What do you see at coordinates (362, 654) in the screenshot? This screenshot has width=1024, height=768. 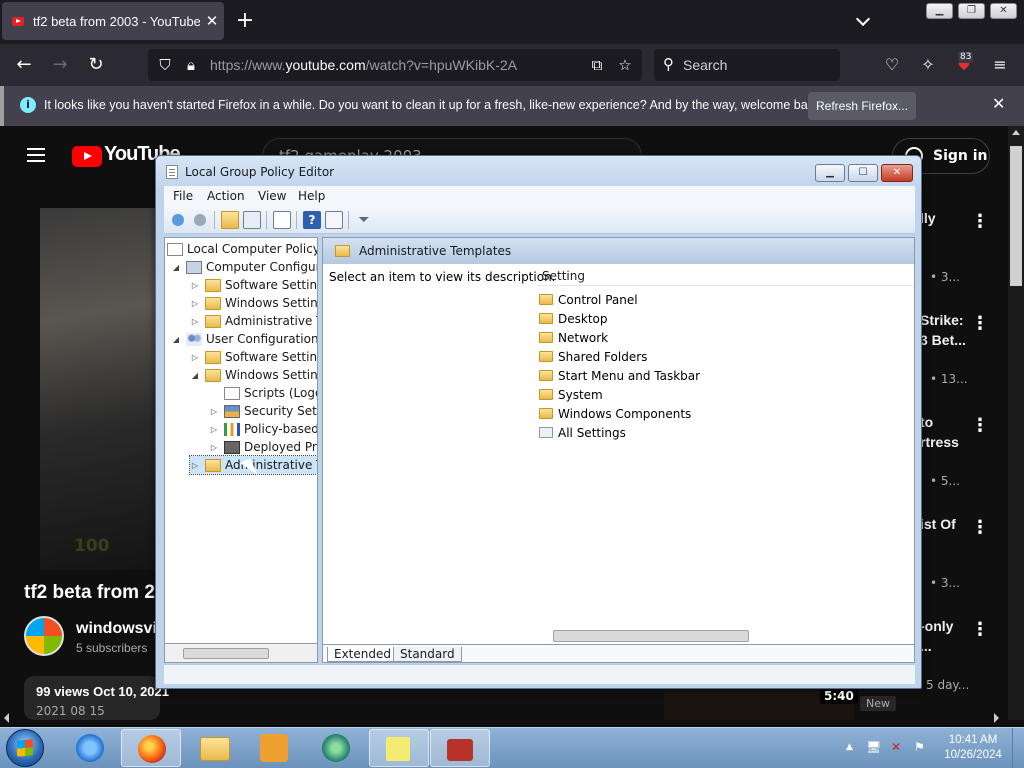 I see `tab-extended: Extended` at bounding box center [362, 654].